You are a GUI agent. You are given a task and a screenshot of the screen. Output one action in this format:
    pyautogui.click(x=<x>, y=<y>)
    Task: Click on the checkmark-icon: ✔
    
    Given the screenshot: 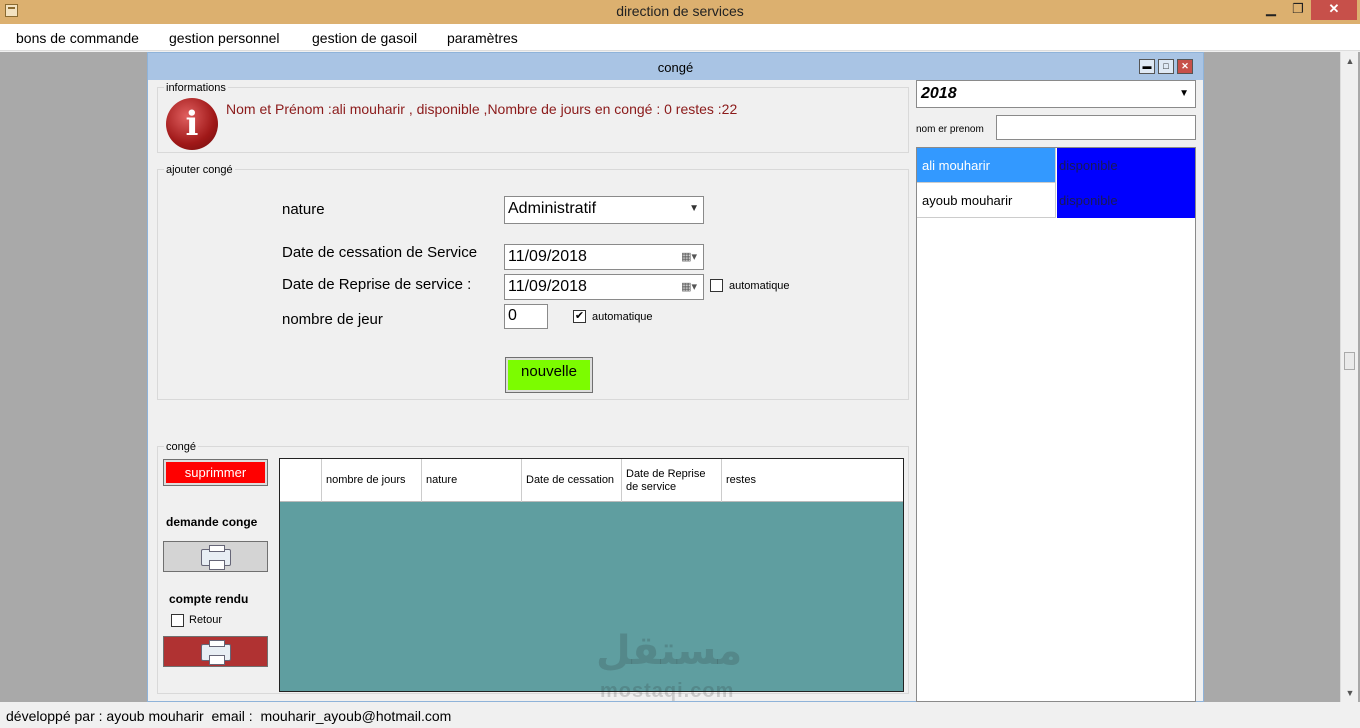 What is the action you would take?
    pyautogui.click(x=579, y=316)
    